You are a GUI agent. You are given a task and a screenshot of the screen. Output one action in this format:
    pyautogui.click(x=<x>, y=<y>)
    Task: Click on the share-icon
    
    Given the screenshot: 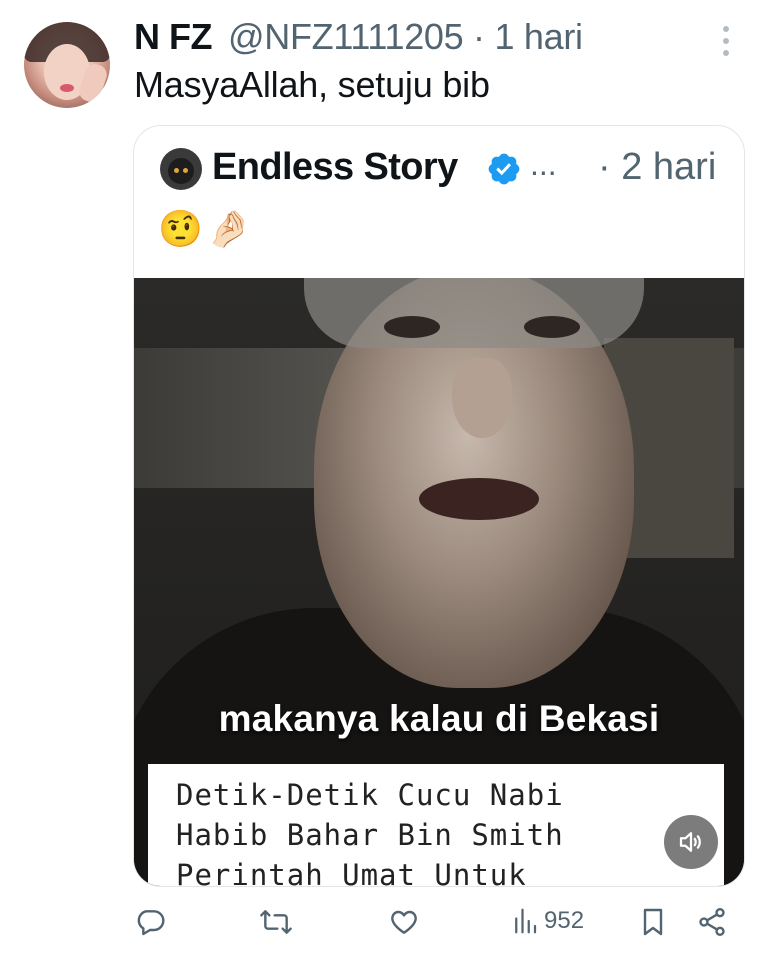 What is the action you would take?
    pyautogui.click(x=712, y=922)
    